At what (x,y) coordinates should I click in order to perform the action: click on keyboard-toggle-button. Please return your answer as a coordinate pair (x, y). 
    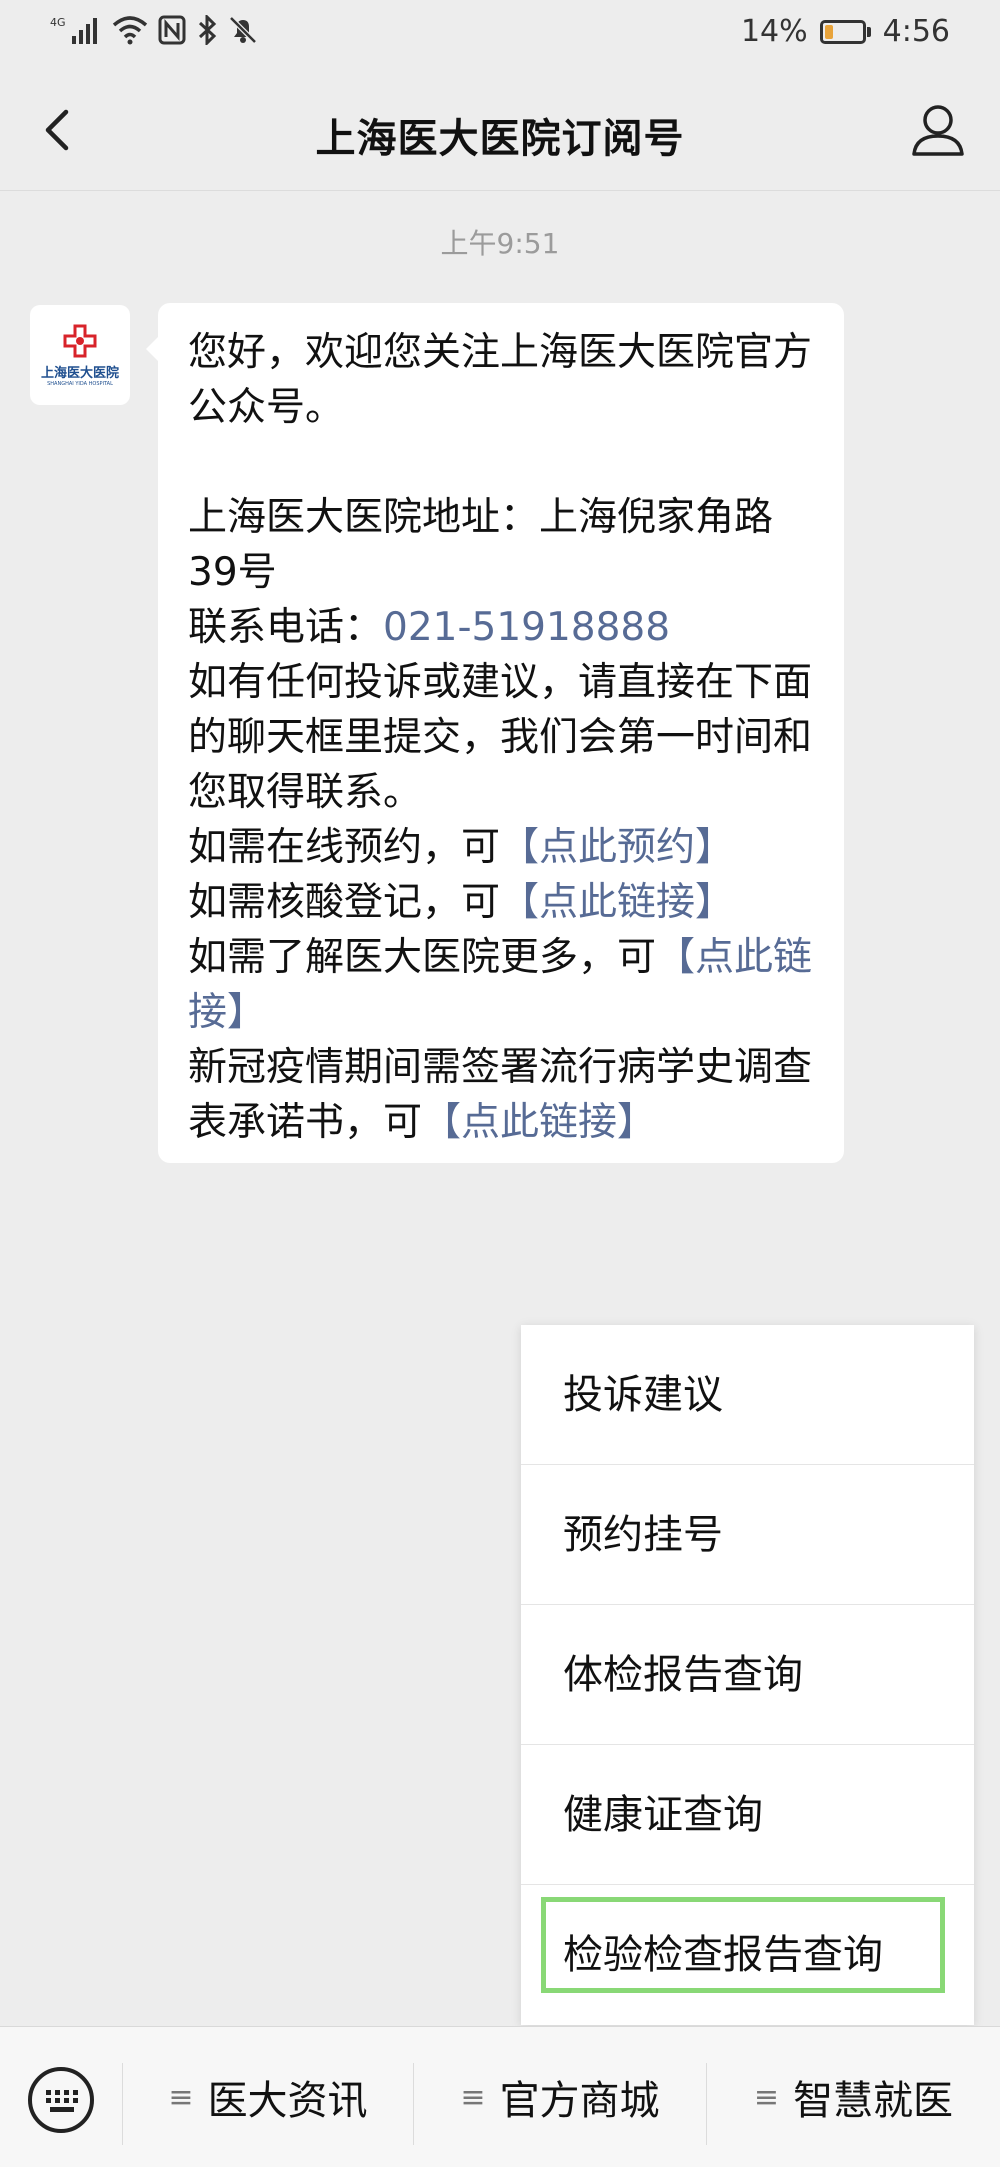
    Looking at the image, I should click on (61, 2100).